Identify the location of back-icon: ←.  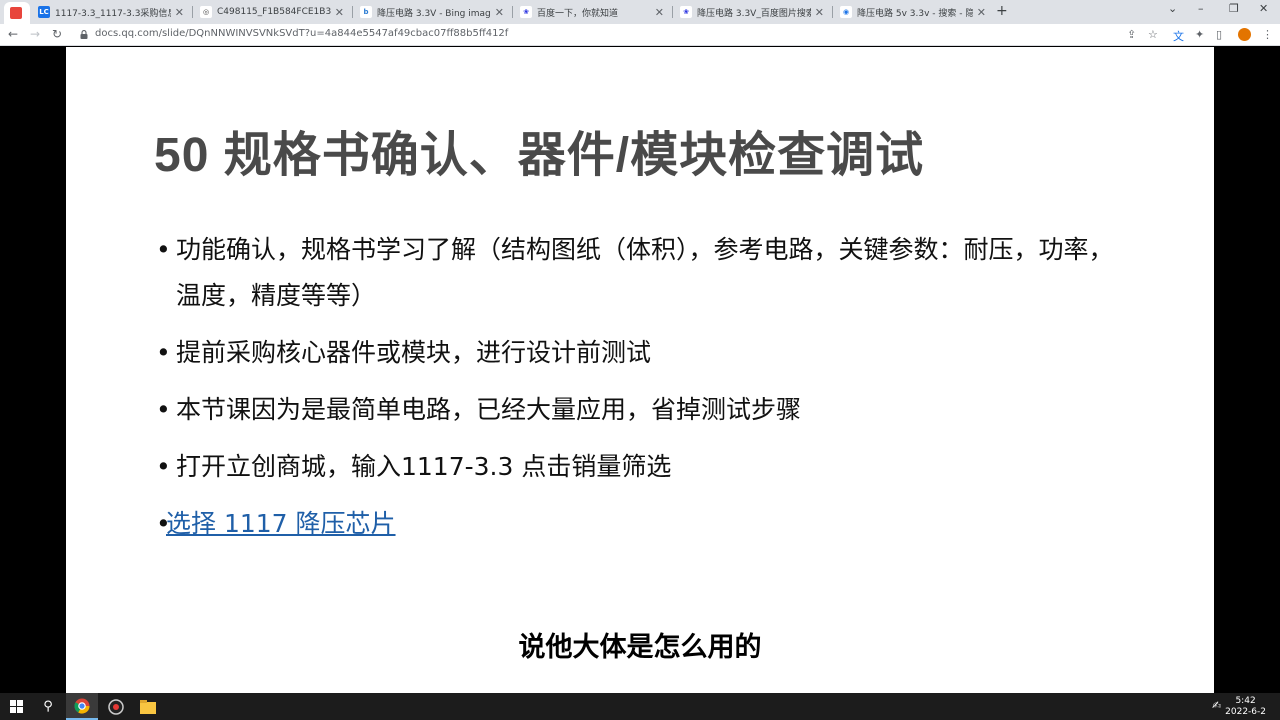
(13, 34).